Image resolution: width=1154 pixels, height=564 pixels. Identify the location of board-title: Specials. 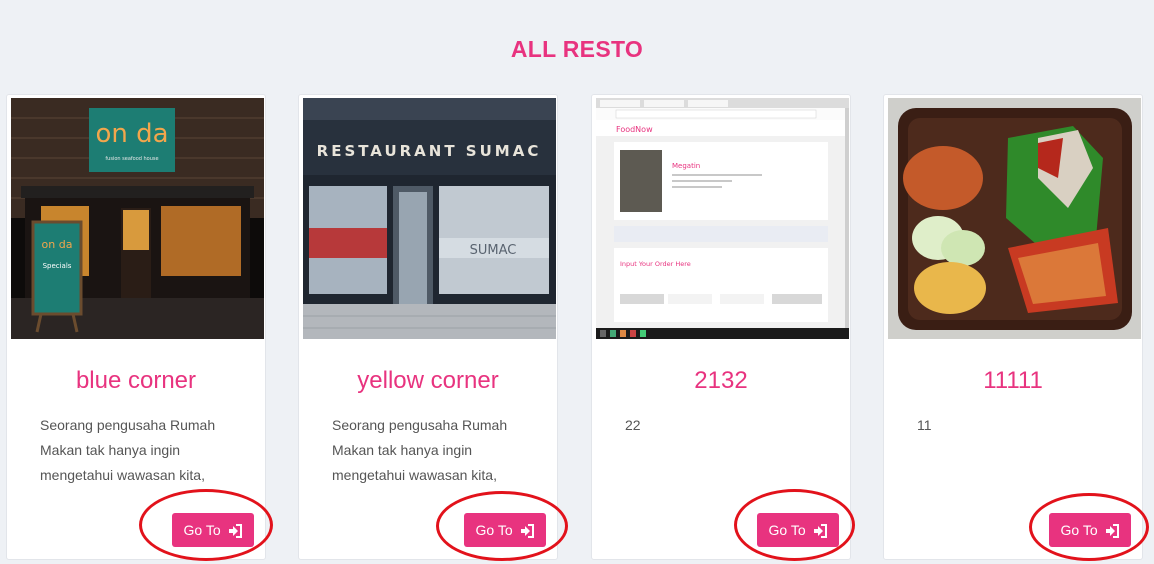
(57, 266).